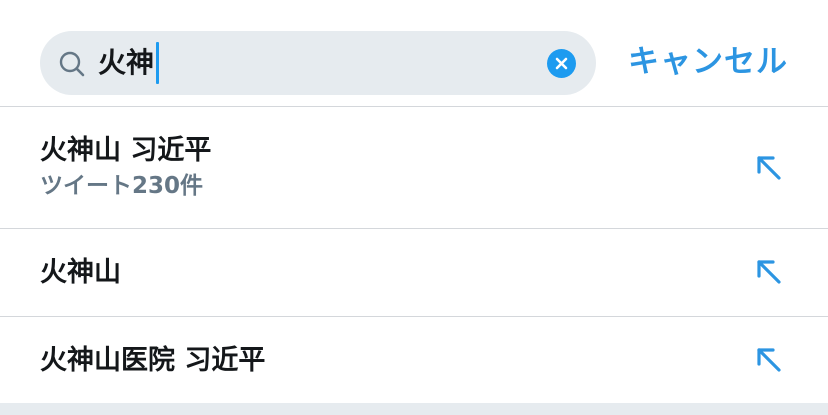 The width and height of the screenshot is (828, 415). I want to click on suggestion-title: 火神山, so click(80, 272).